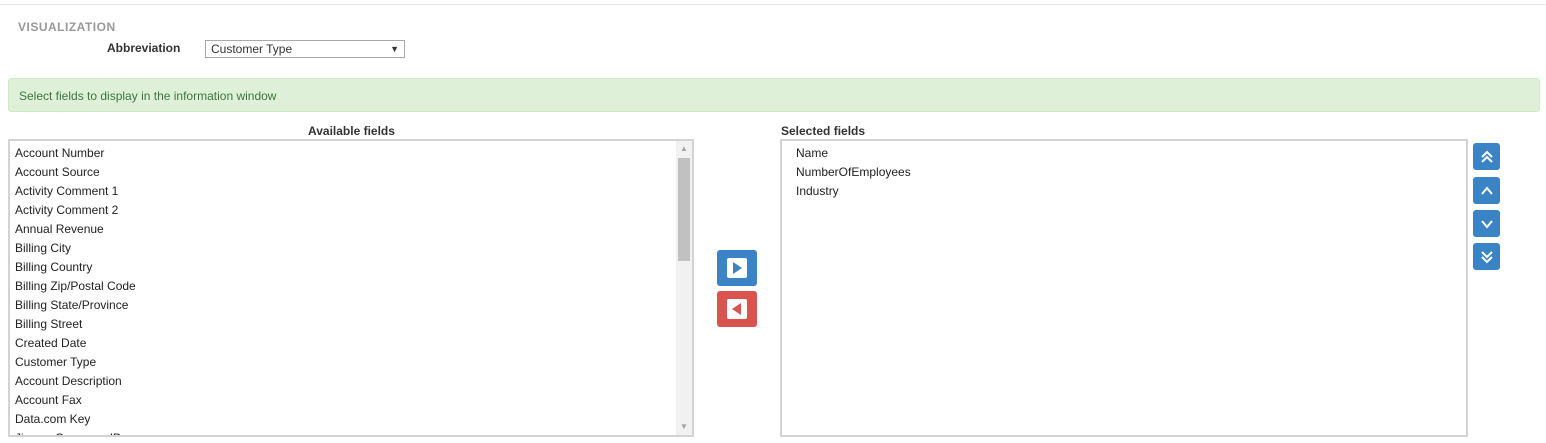  What do you see at coordinates (351, 153) in the screenshot?
I see `list-item: Account Number` at bounding box center [351, 153].